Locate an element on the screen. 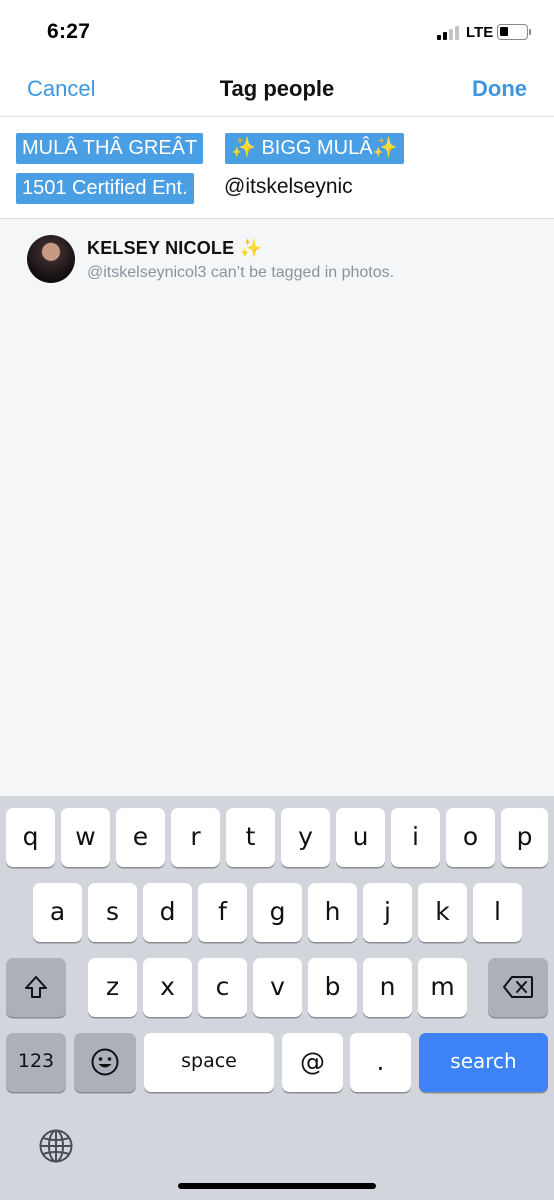 This screenshot has width=554, height=1200. key-f: f is located at coordinates (222, 912).